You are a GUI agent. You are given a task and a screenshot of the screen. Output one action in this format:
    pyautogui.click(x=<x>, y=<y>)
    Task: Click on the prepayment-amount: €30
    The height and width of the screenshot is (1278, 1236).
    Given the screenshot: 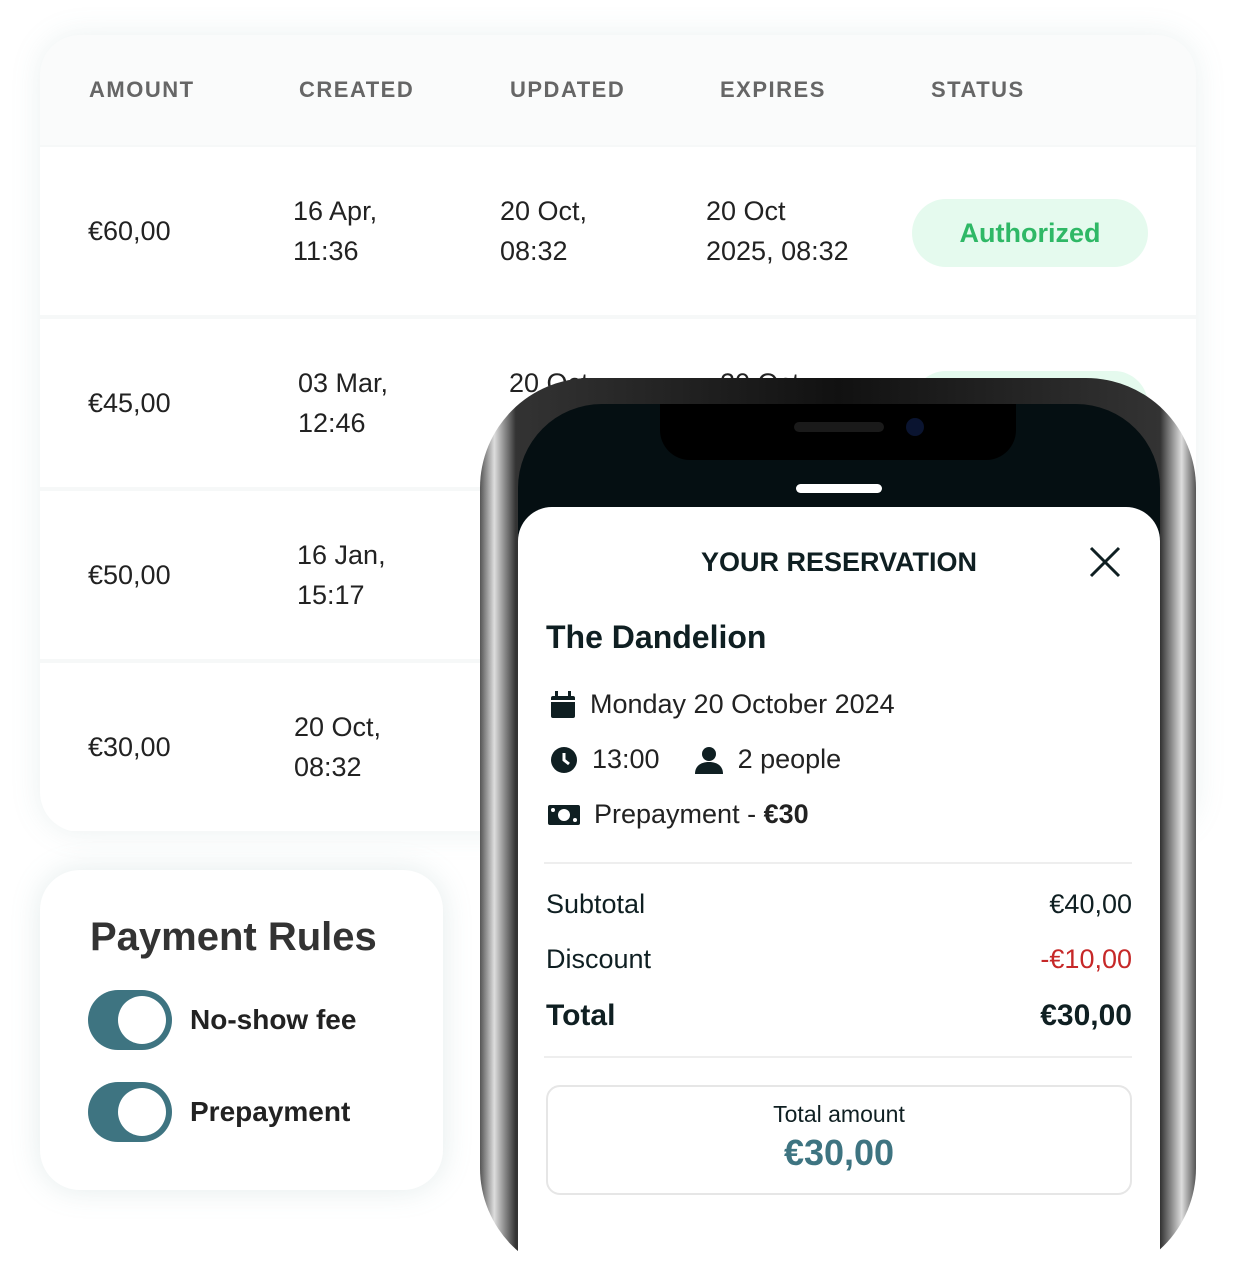 What is the action you would take?
    pyautogui.click(x=786, y=814)
    